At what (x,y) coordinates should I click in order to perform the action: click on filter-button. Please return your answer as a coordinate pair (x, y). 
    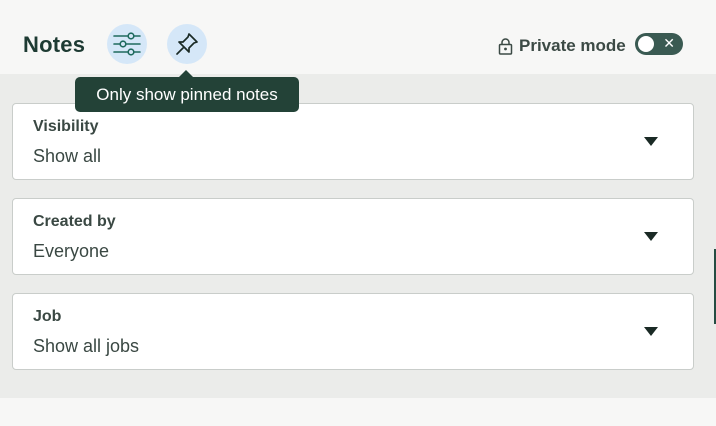
    Looking at the image, I should click on (127, 44).